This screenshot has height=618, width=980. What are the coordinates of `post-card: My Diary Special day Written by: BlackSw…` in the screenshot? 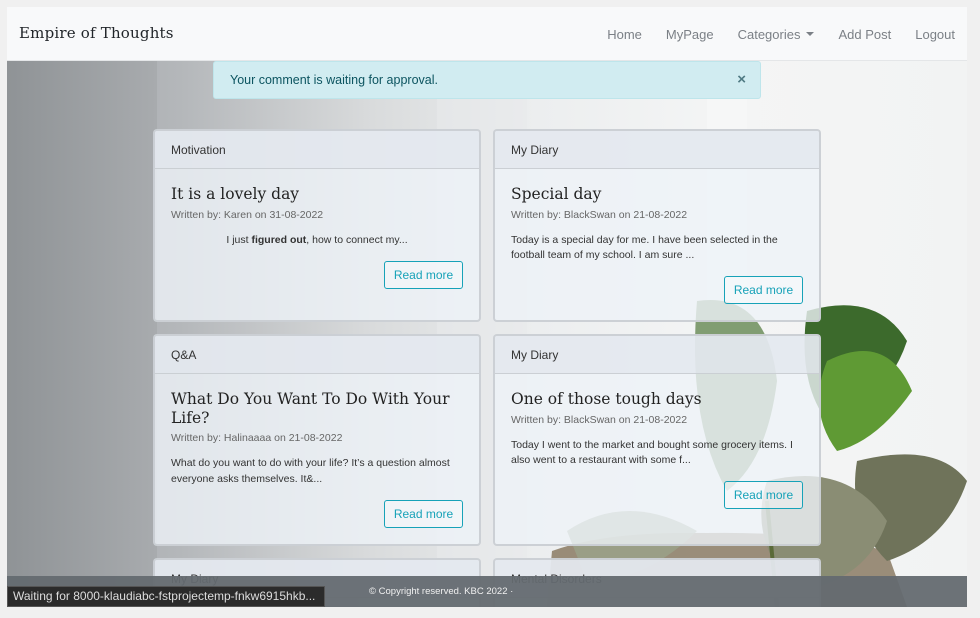 It's located at (657, 225).